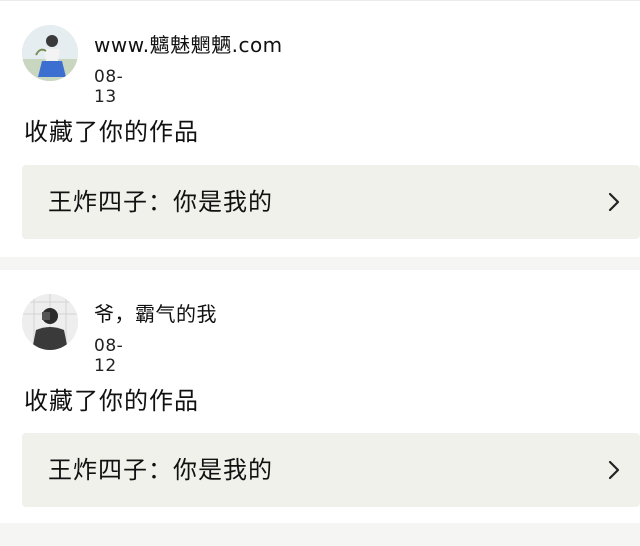 The height and width of the screenshot is (546, 640). Describe the element at coordinates (109, 87) in the screenshot. I see `post-date: 08-13` at that location.